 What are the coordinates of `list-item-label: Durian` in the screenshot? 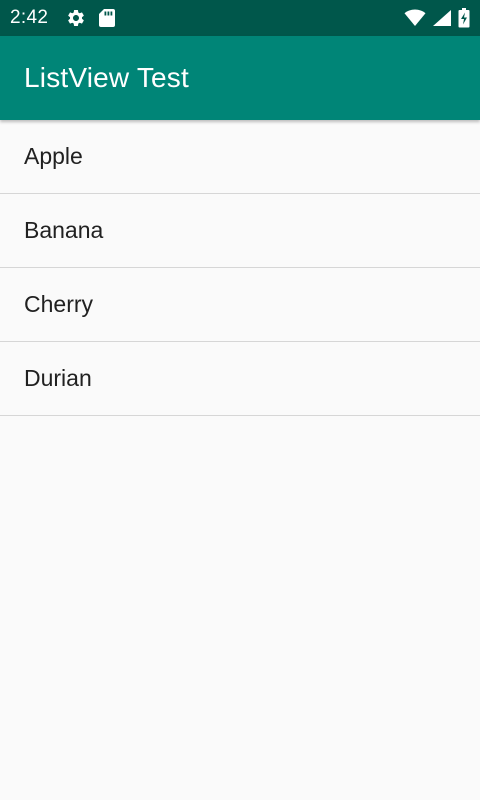 It's located at (58, 378).